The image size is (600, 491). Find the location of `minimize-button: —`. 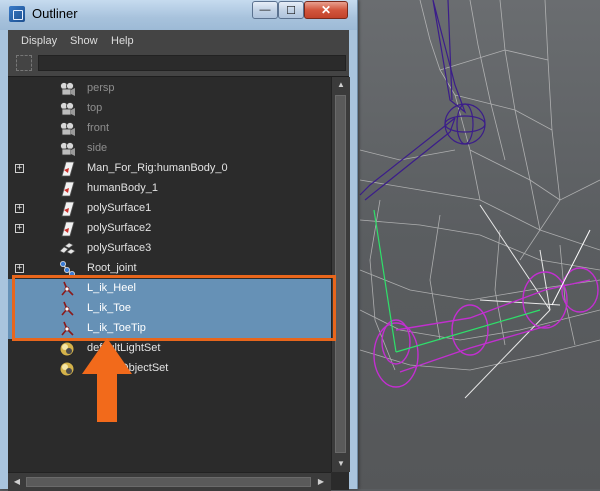

minimize-button: — is located at coordinates (265, 10).